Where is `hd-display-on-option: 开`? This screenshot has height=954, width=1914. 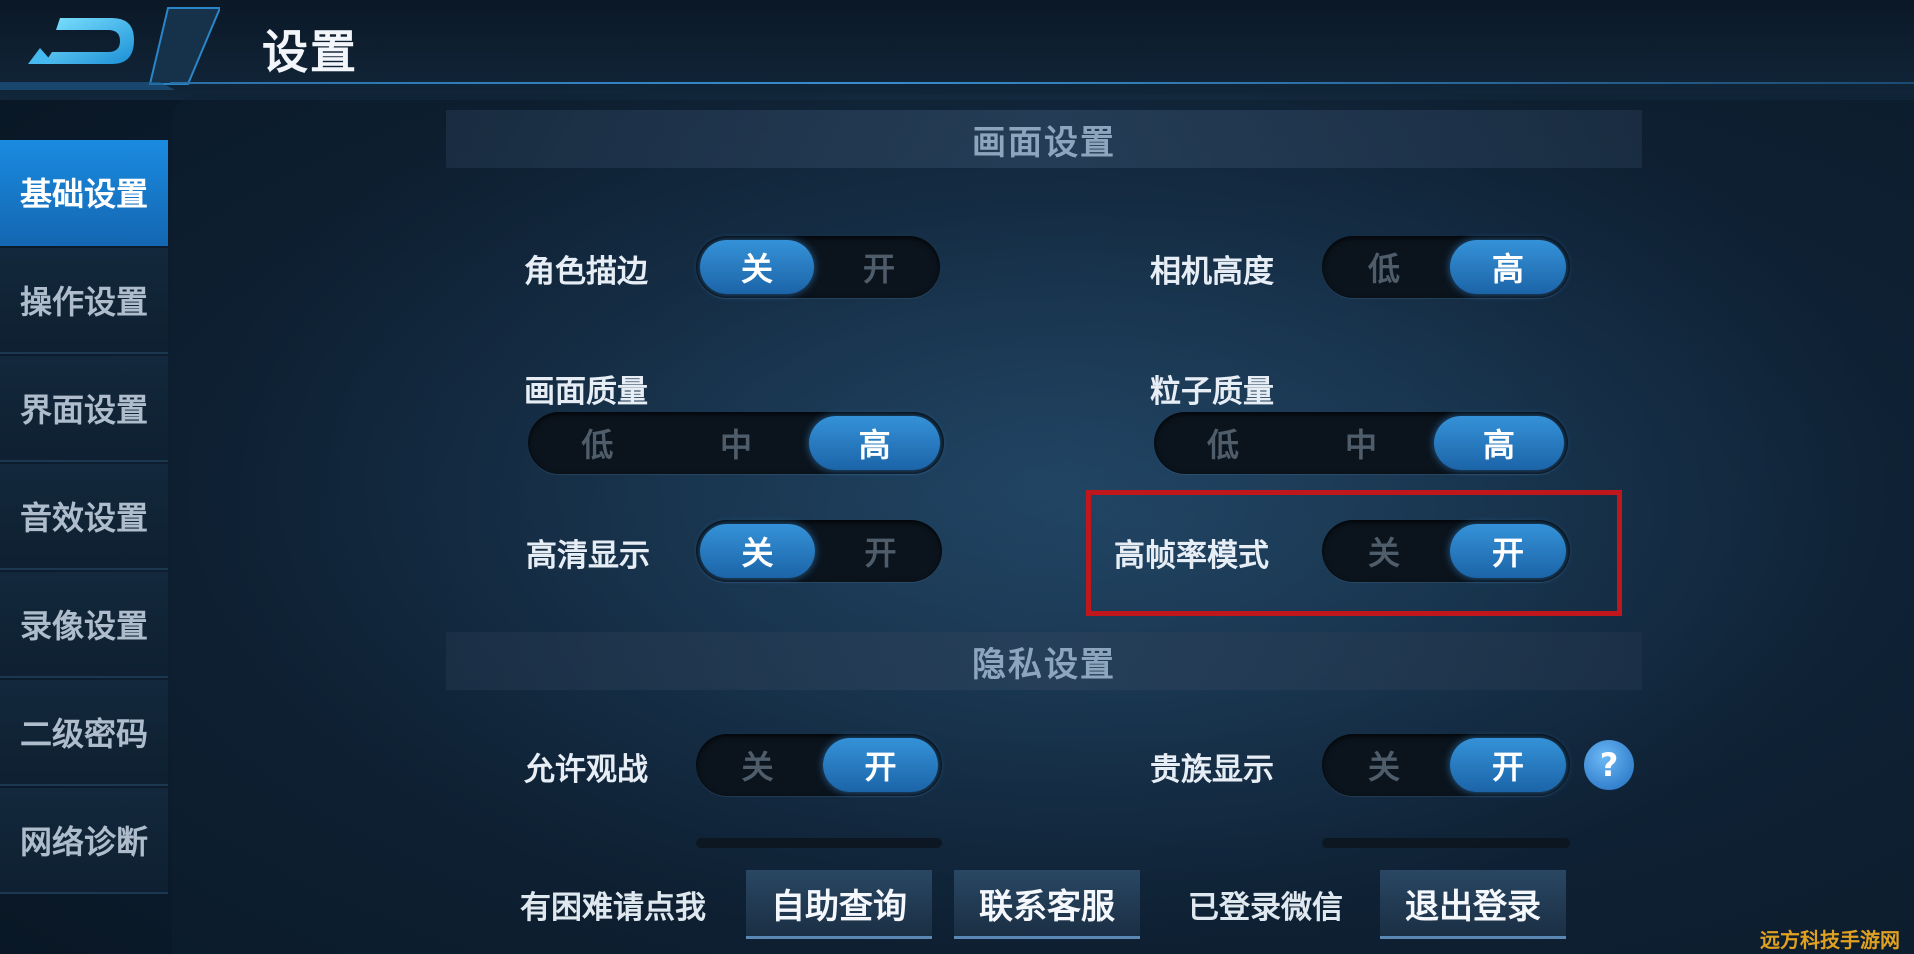
hd-display-on-option: 开 is located at coordinates (880, 551).